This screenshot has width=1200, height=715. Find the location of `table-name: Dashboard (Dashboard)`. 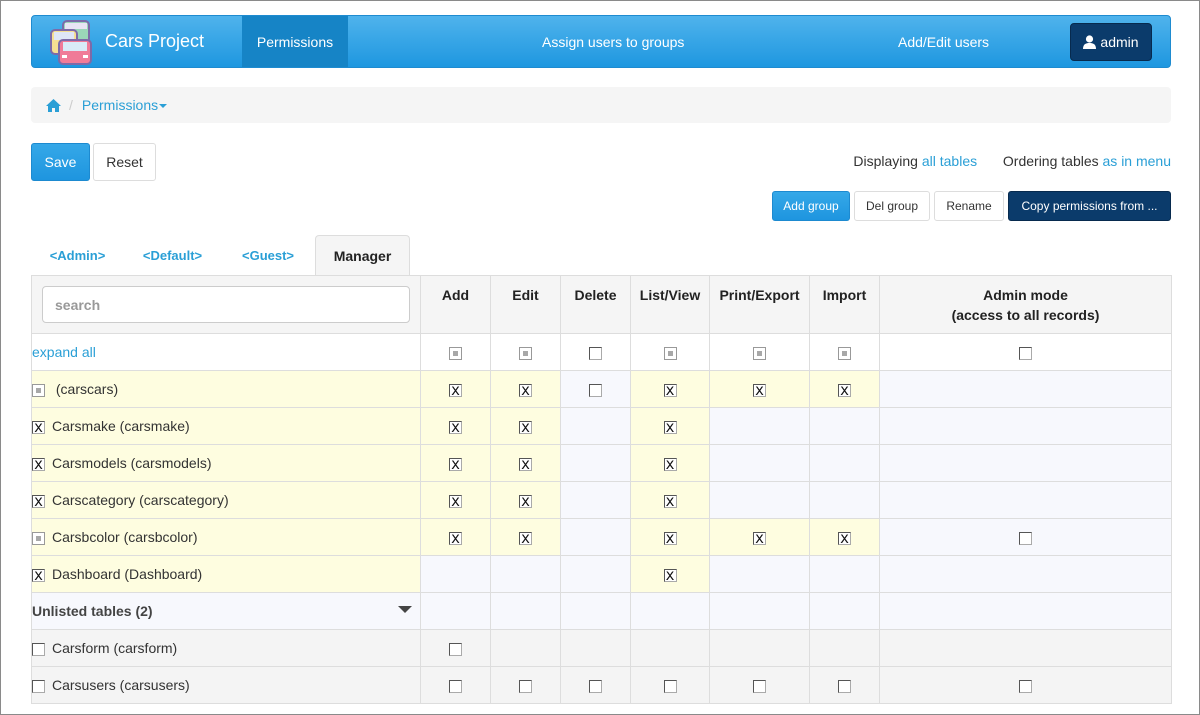

table-name: Dashboard (Dashboard) is located at coordinates (127, 574).